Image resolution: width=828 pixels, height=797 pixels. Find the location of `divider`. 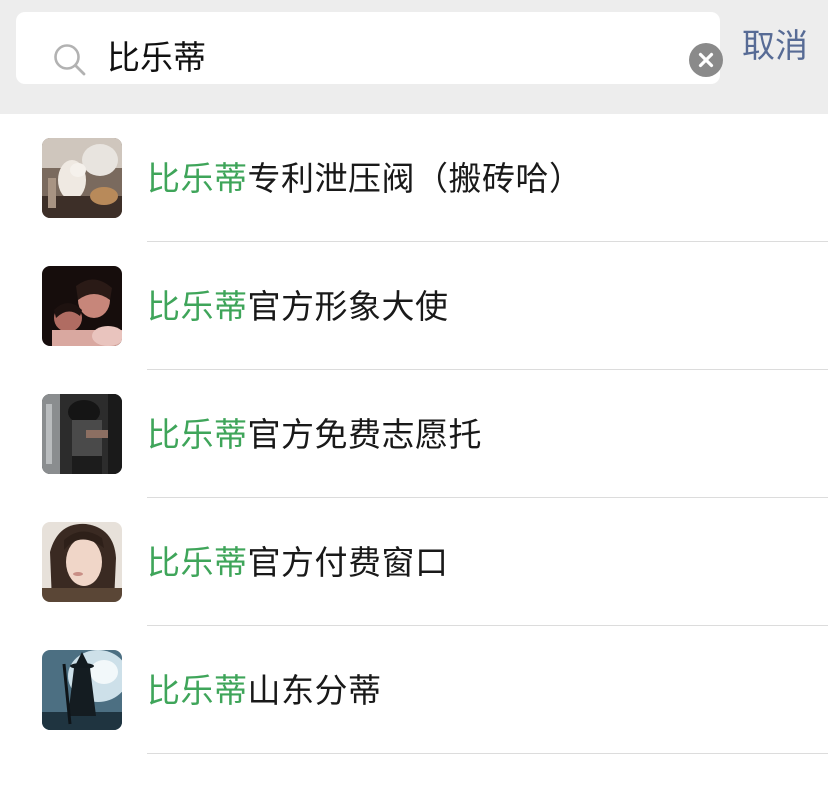

divider is located at coordinates (487, 753).